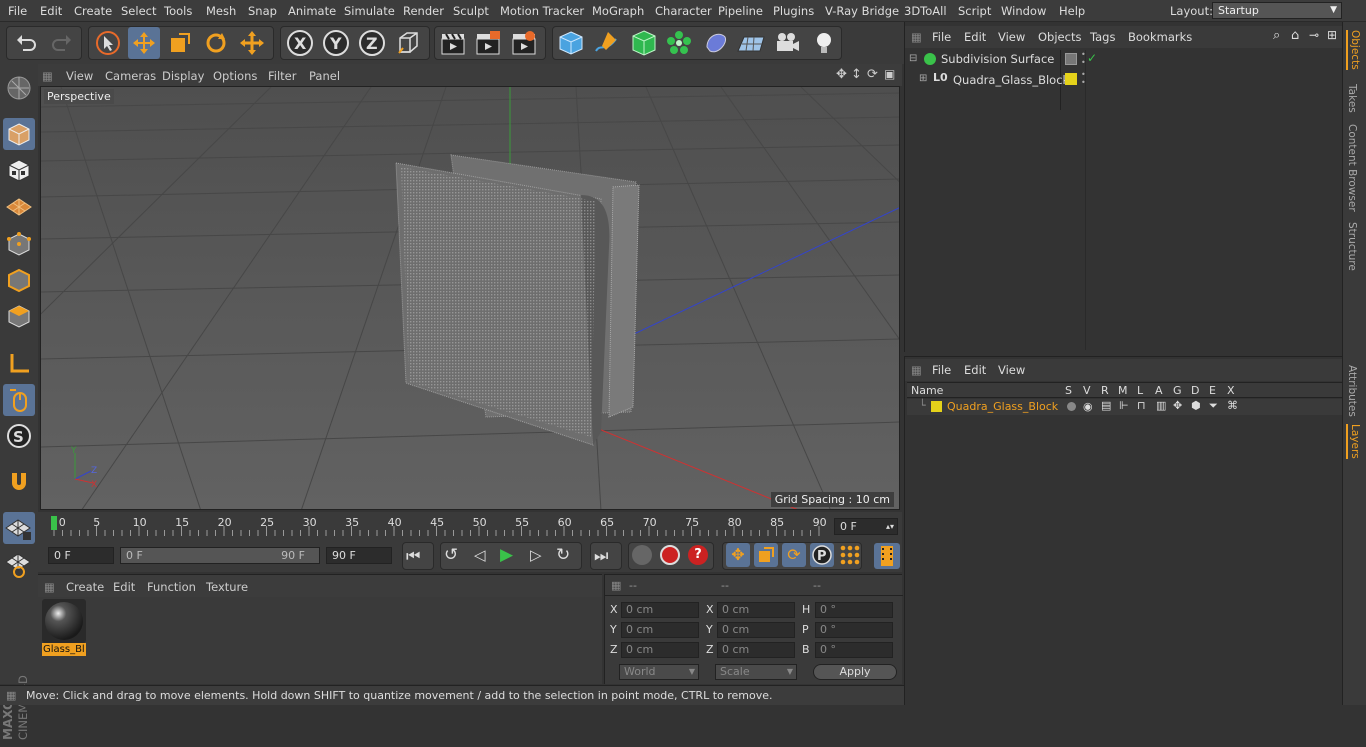  I want to click on redo-button, so click(62, 43).